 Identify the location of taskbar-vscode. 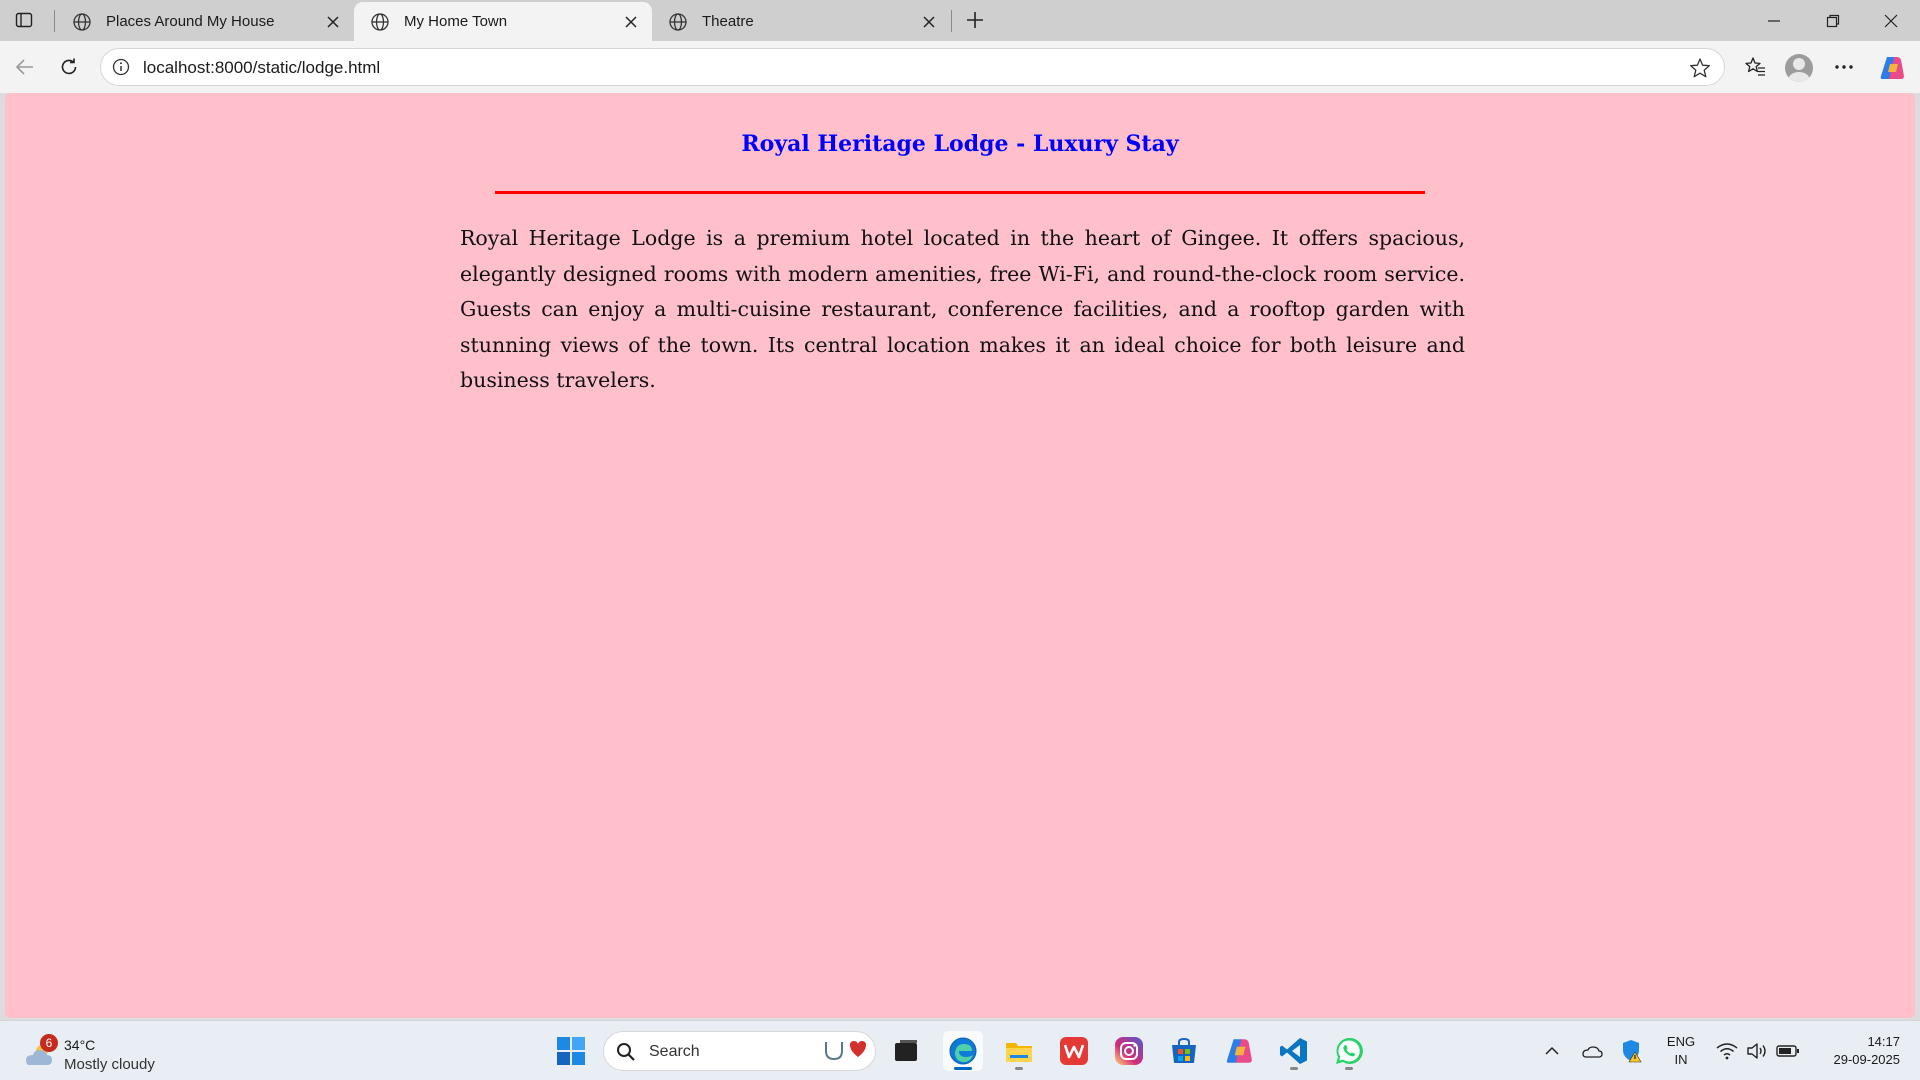
(1294, 1051).